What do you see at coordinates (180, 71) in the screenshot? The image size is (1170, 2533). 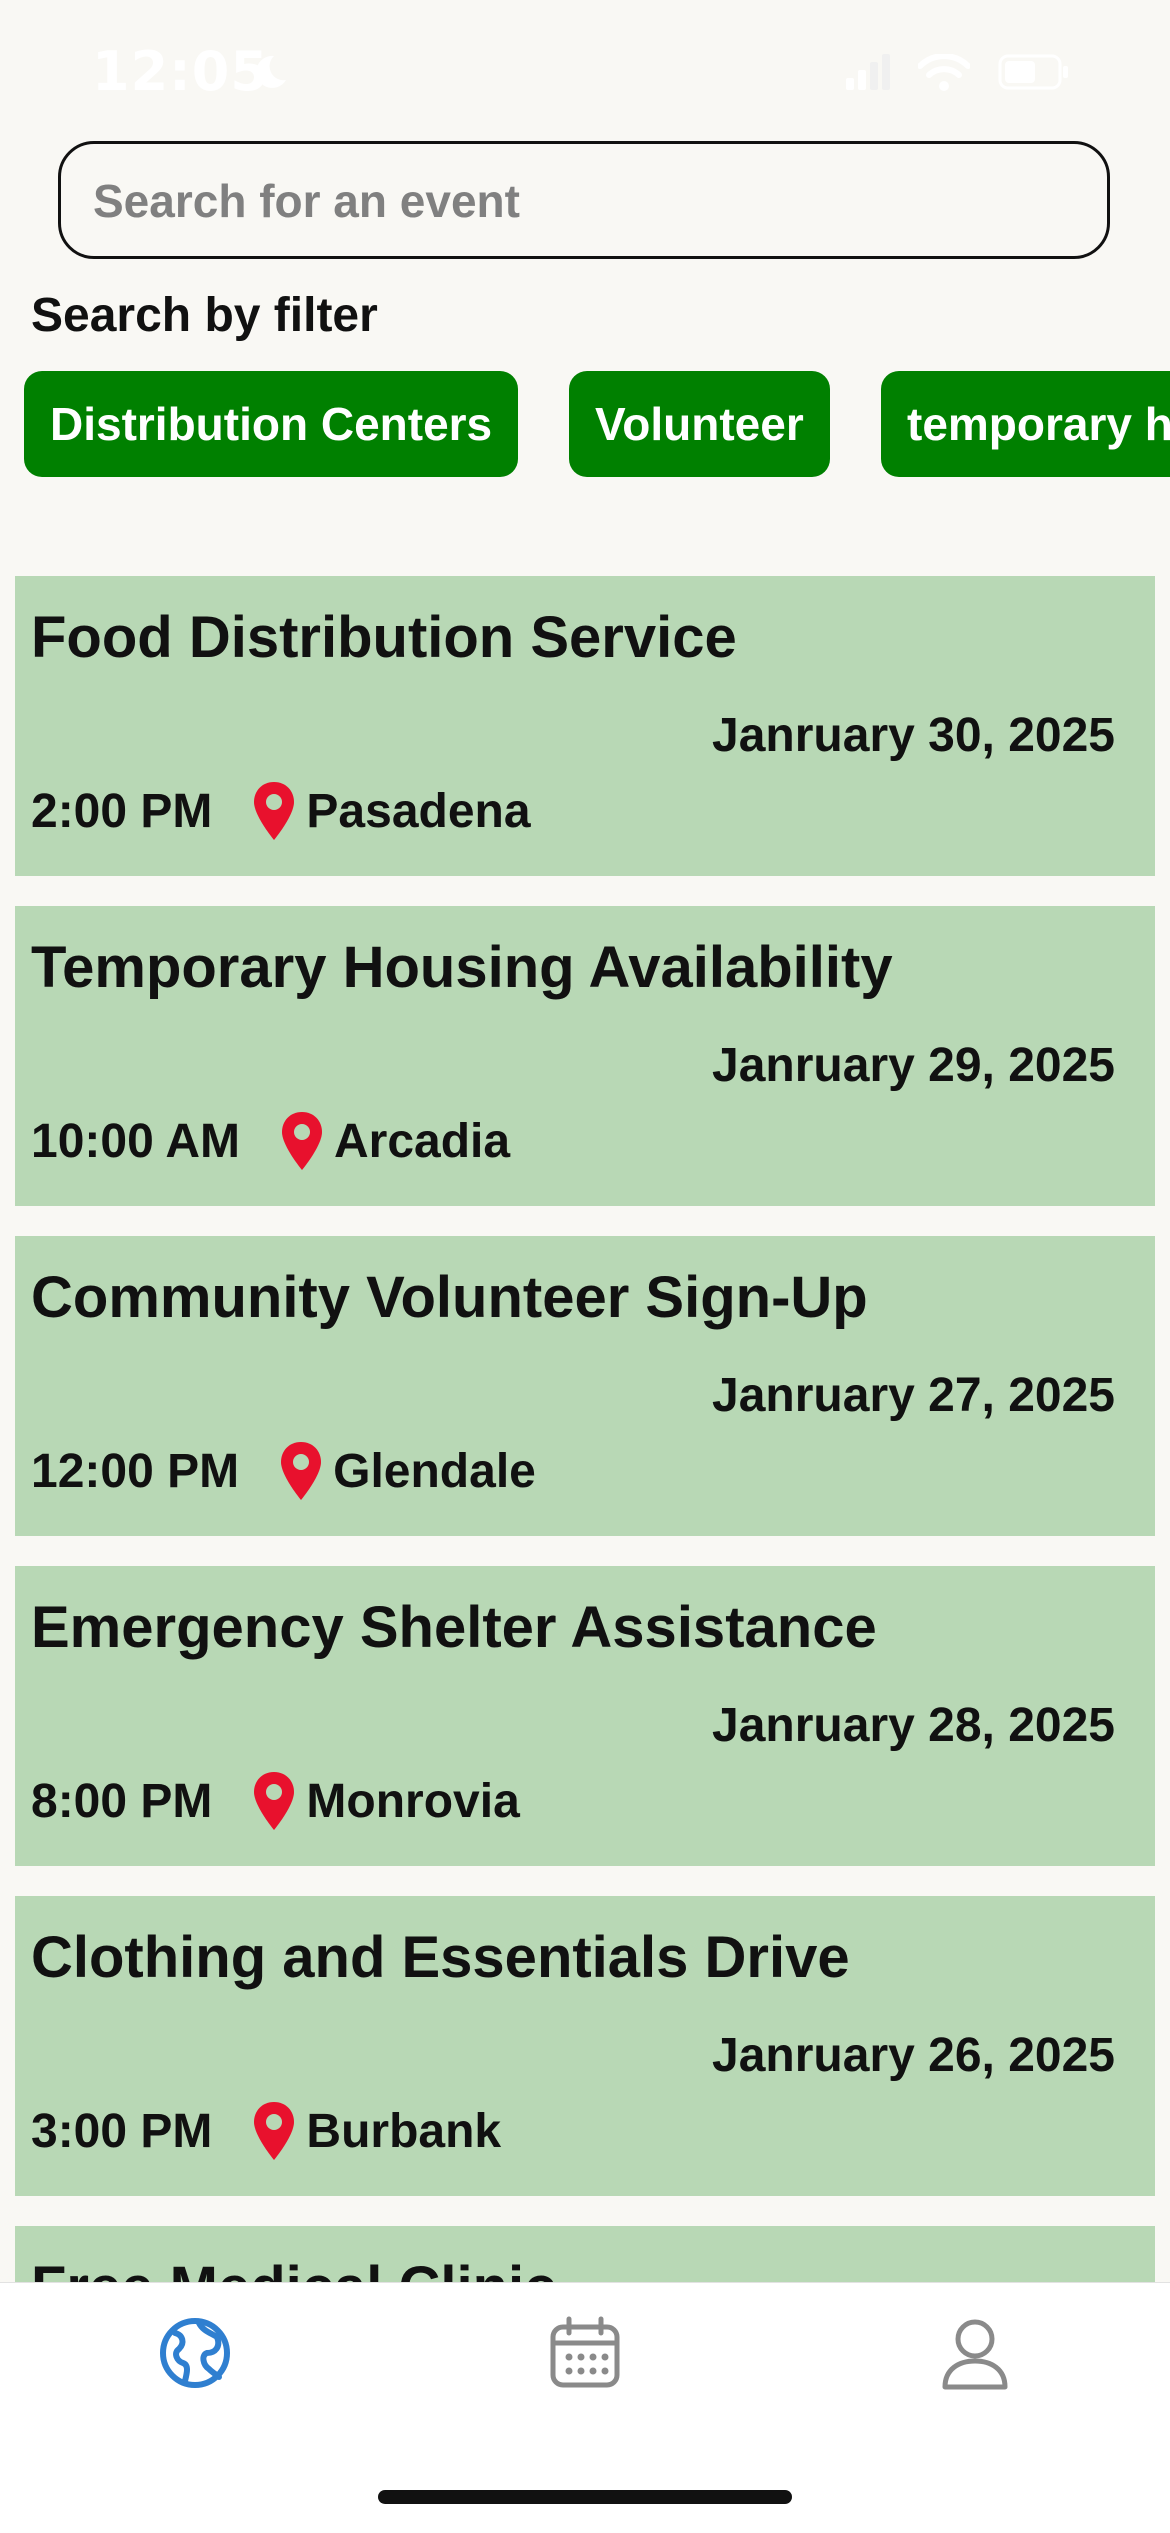 I see `status-time: 12:05` at bounding box center [180, 71].